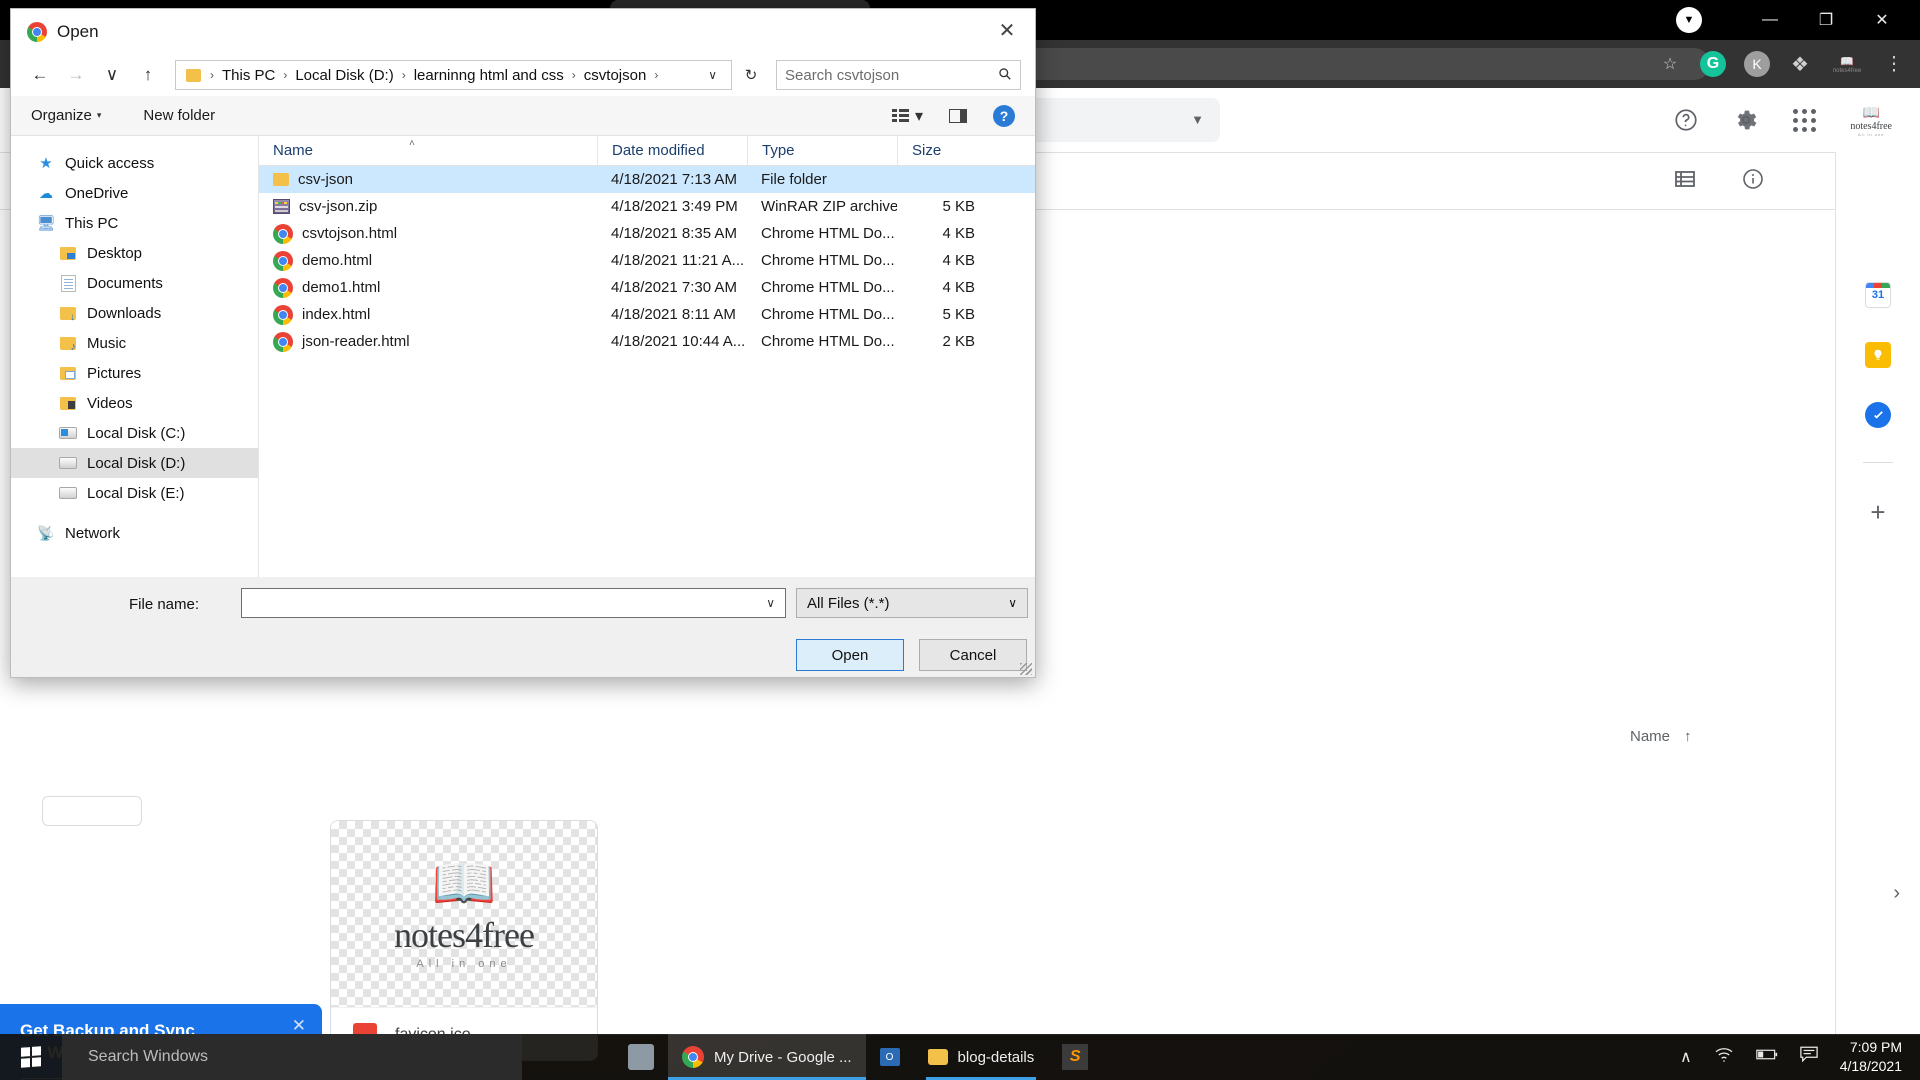 This screenshot has height=1080, width=1920. I want to click on dialog-resize-handle, so click(1026, 669).